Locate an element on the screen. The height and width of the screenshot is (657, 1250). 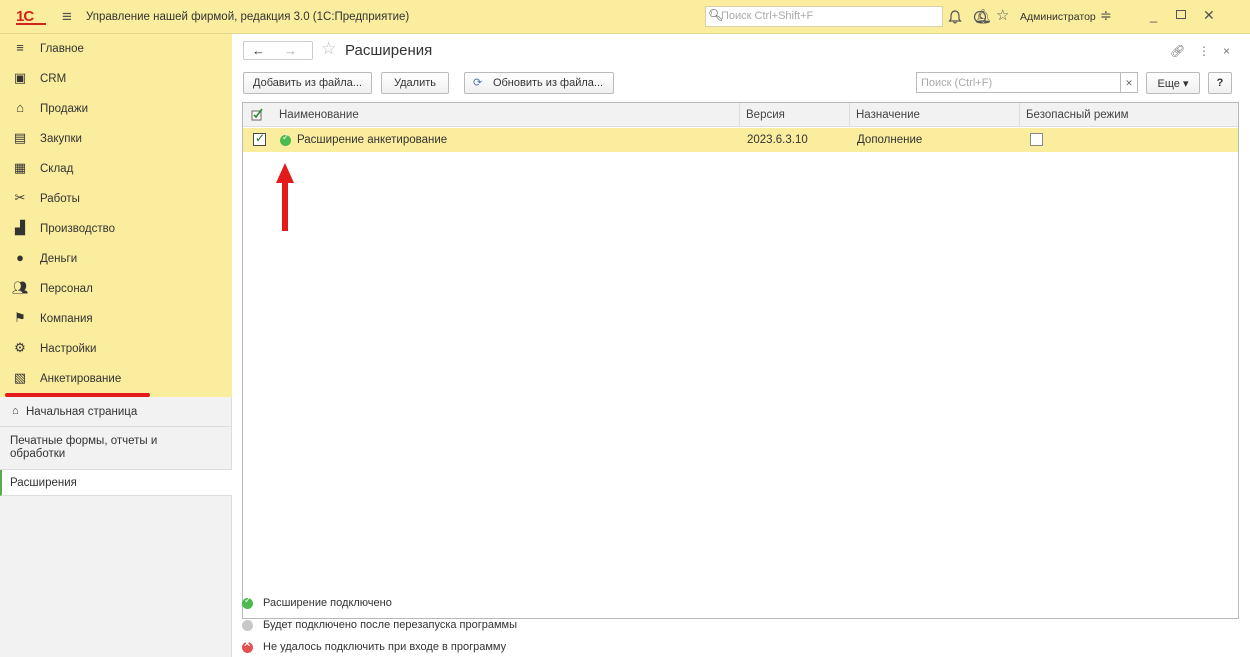
sales-icon: ⌂ is located at coordinates (20, 107).